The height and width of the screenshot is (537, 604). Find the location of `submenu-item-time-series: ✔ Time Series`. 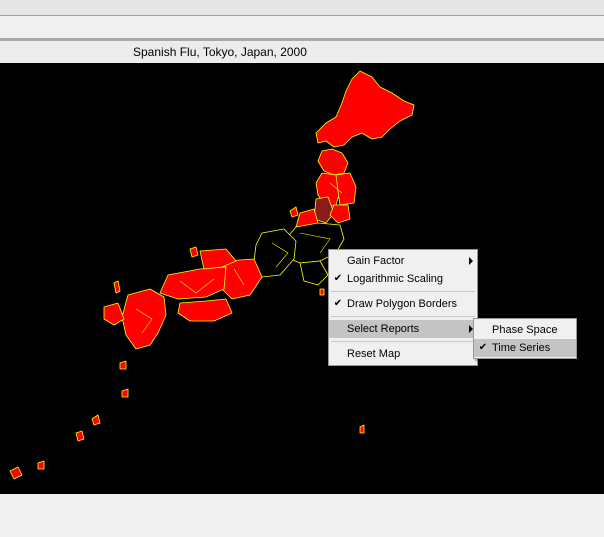

submenu-item-time-series: ✔ Time Series is located at coordinates (525, 348).